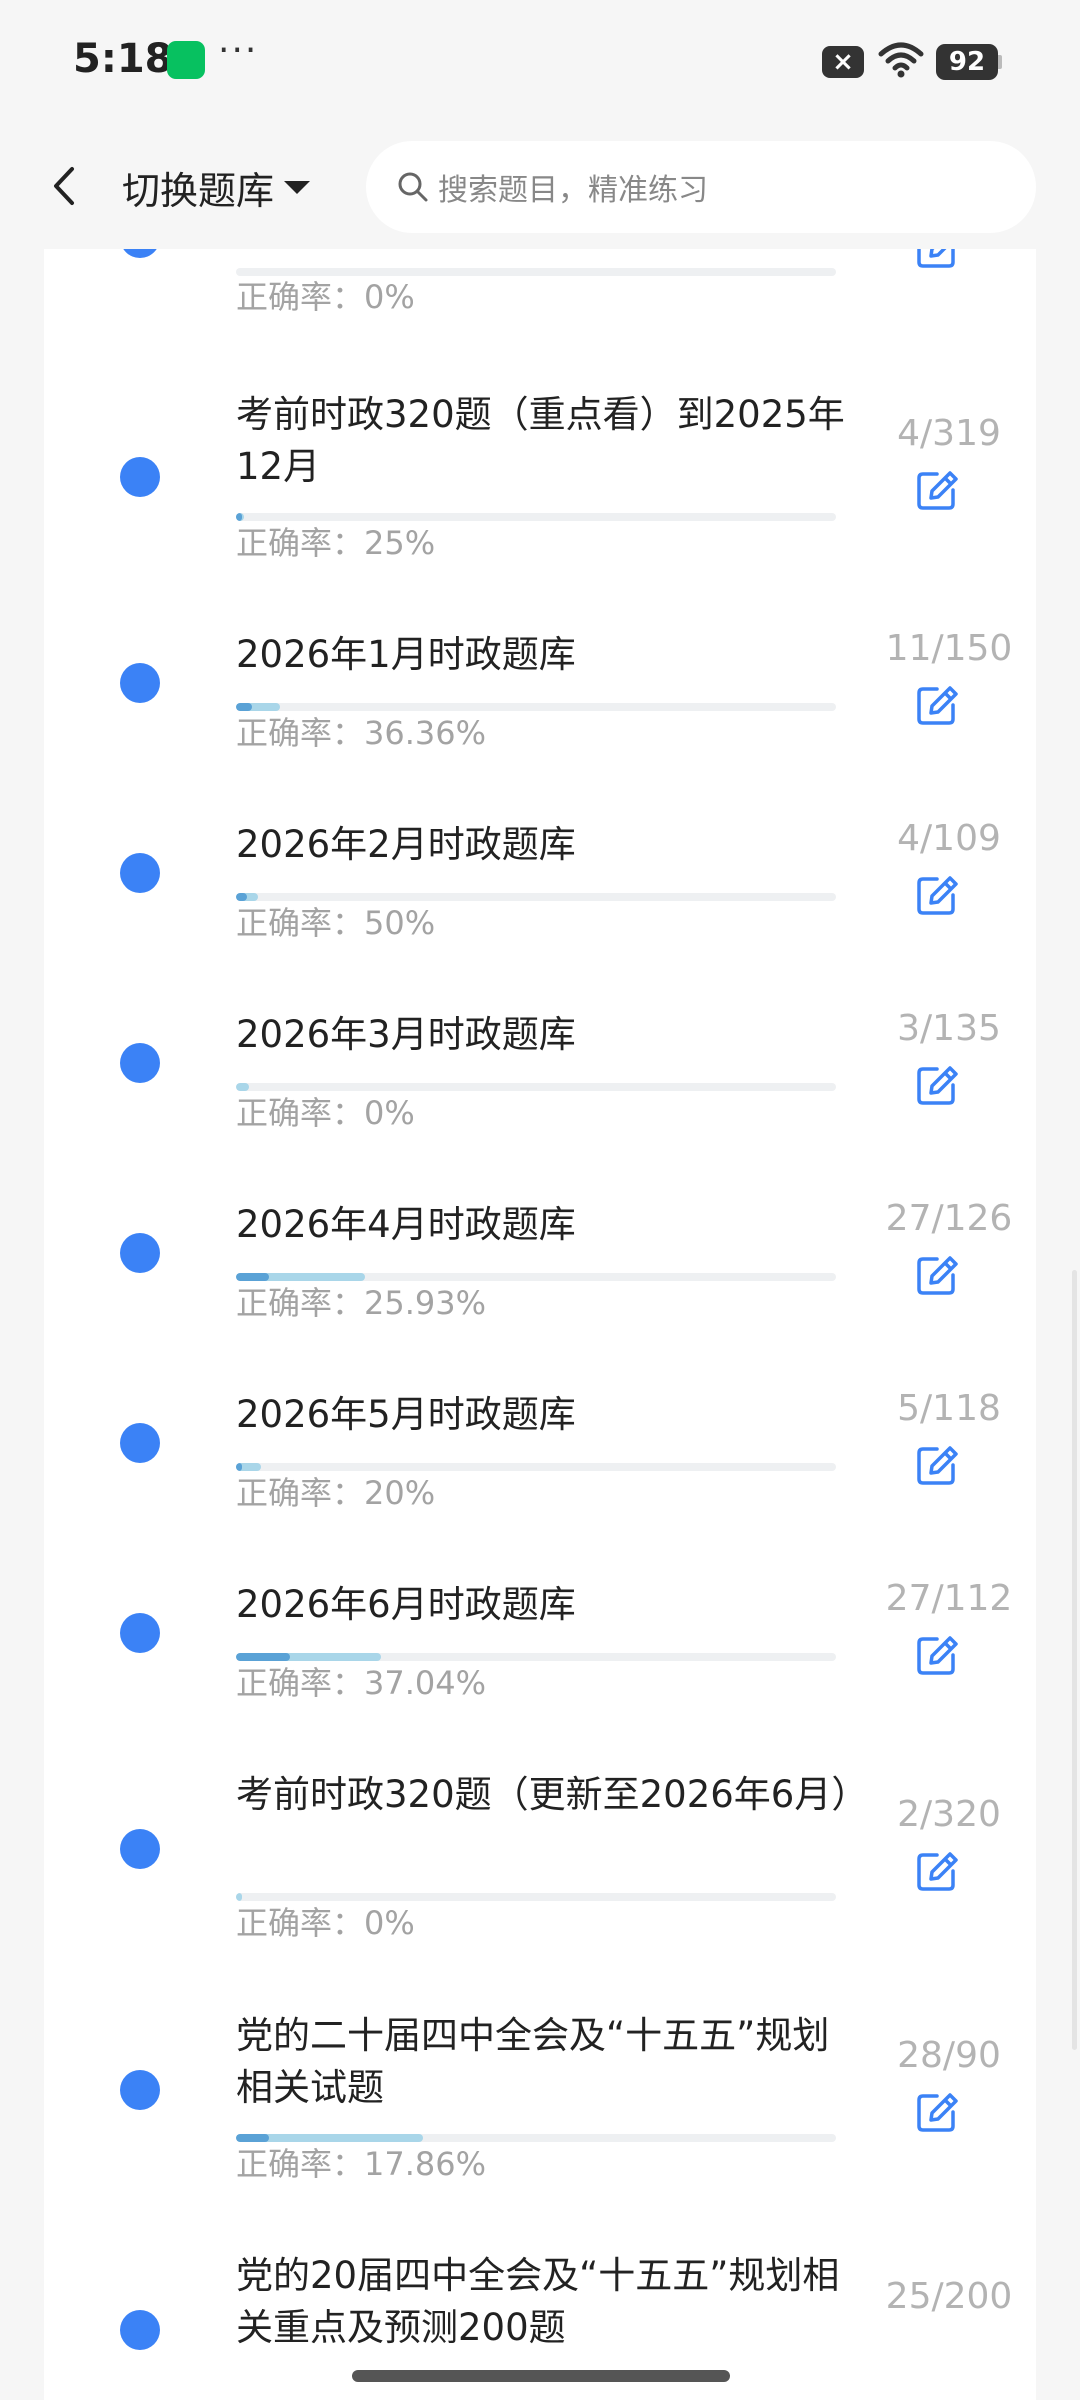 Image resolution: width=1080 pixels, height=2400 pixels. What do you see at coordinates (949, 1814) in the screenshot?
I see `progress-count: 2/320` at bounding box center [949, 1814].